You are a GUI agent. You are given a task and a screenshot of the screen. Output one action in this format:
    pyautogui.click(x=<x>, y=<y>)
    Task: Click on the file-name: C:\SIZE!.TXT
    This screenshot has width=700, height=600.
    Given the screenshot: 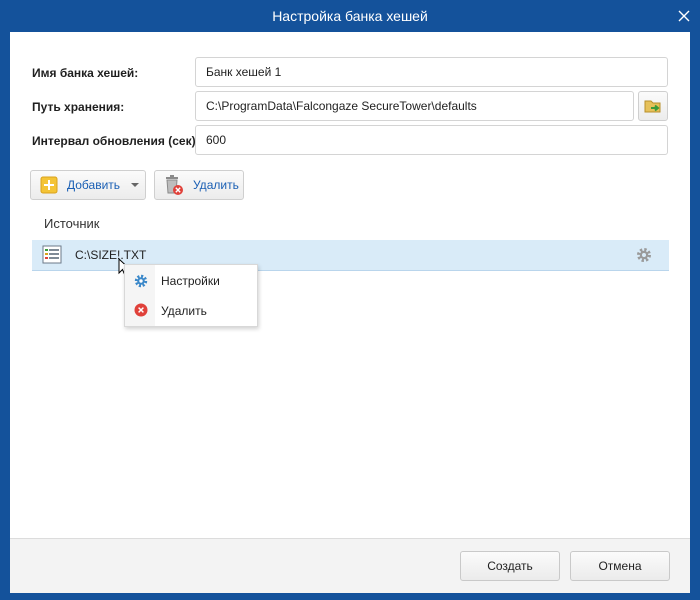 What is the action you would take?
    pyautogui.click(x=111, y=255)
    